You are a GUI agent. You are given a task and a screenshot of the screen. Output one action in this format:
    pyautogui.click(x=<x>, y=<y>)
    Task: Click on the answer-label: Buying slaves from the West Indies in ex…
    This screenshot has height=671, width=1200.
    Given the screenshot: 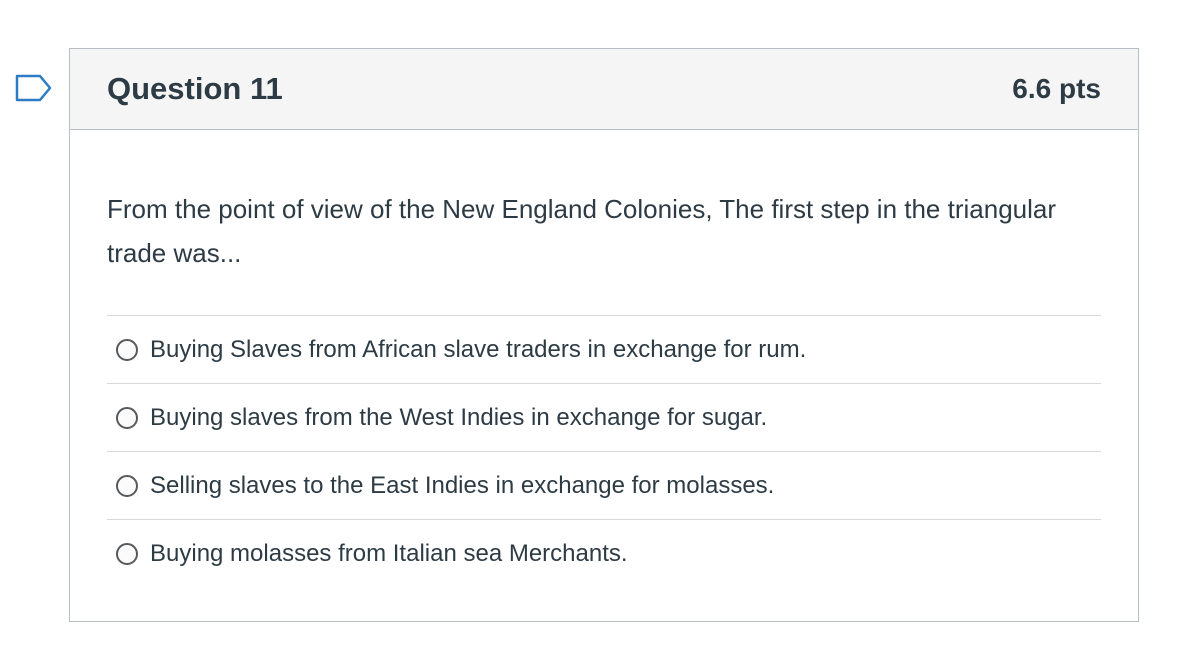 What is the action you would take?
    pyautogui.click(x=459, y=417)
    